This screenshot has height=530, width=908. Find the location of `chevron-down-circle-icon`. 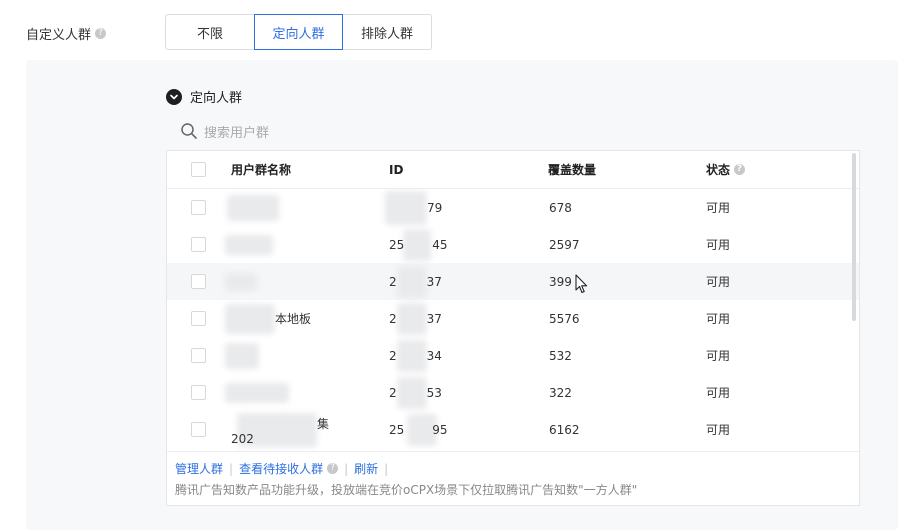

chevron-down-circle-icon is located at coordinates (174, 96).